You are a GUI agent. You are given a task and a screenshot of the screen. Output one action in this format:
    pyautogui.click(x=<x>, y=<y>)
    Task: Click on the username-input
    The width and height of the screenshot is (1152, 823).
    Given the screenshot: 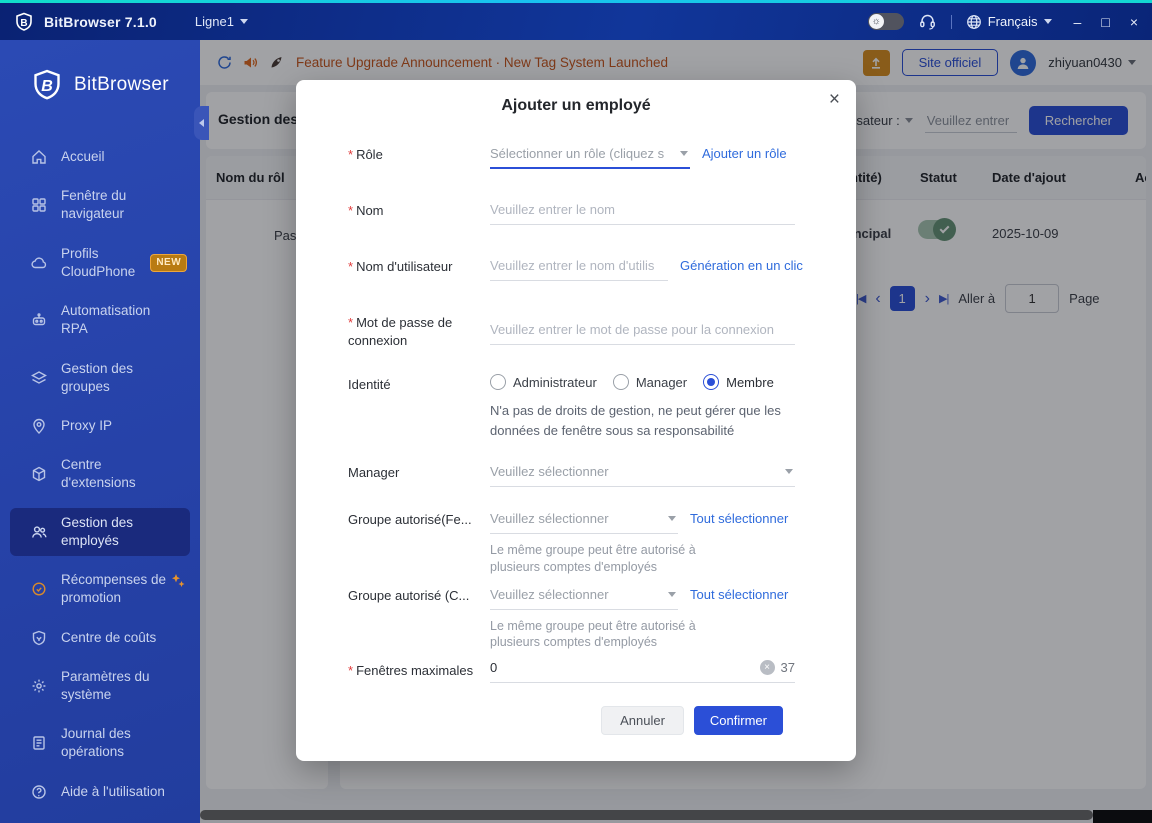 What is the action you would take?
    pyautogui.click(x=579, y=267)
    